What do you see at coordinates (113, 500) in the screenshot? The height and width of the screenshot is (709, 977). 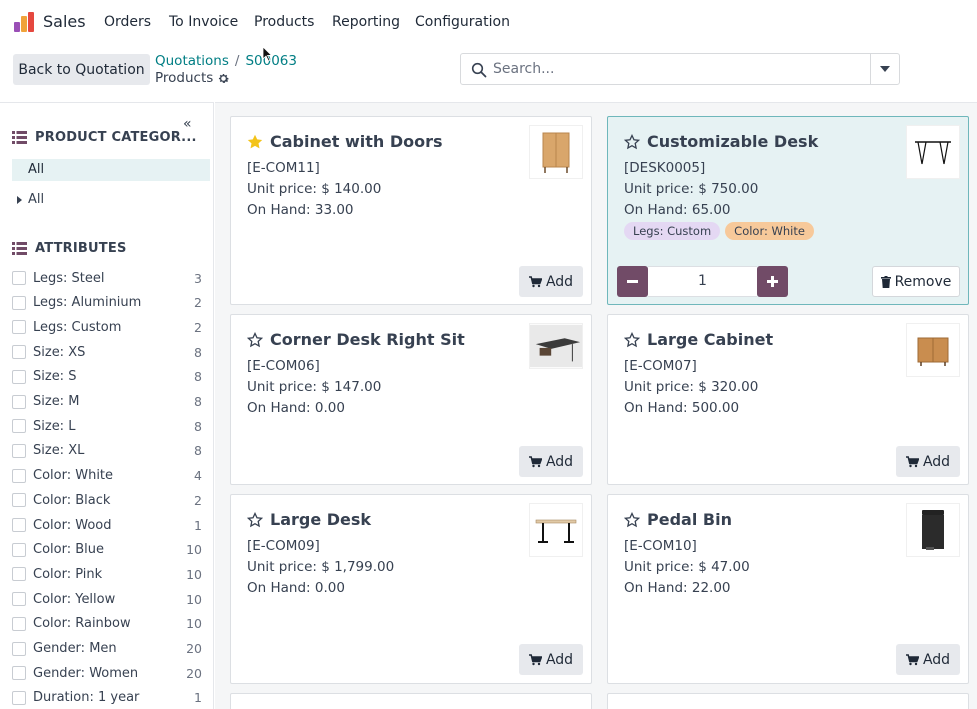 I see `attribute-label: Color: Black` at bounding box center [113, 500].